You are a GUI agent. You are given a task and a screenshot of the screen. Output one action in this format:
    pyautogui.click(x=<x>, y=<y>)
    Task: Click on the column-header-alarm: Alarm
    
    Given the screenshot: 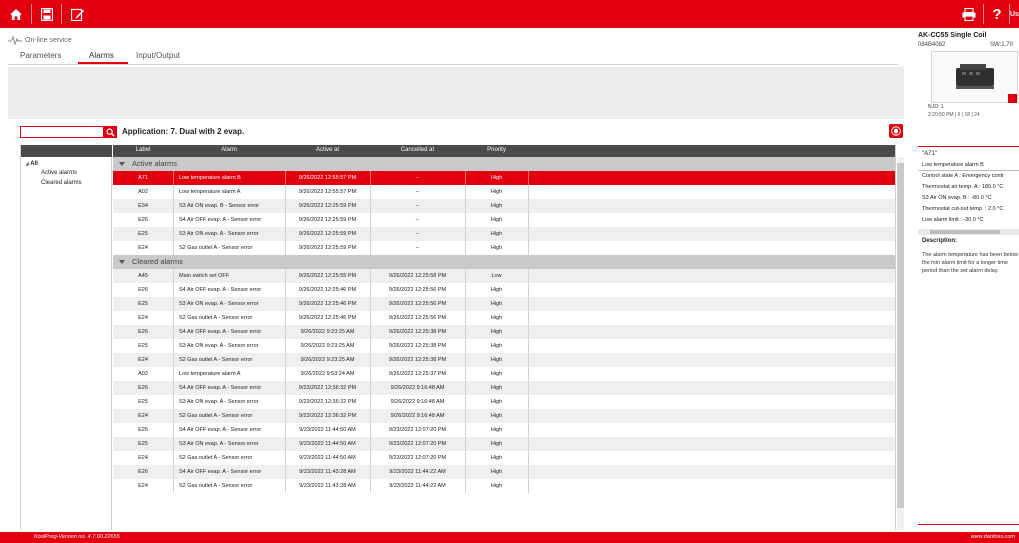 What is the action you would take?
    pyautogui.click(x=229, y=150)
    